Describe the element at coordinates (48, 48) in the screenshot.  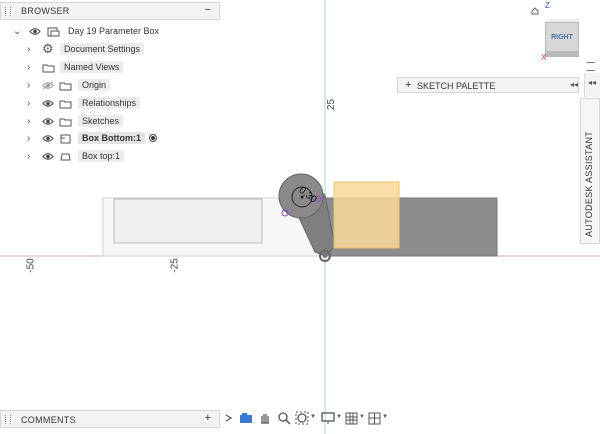
I see `gear-icon: ⚙` at that location.